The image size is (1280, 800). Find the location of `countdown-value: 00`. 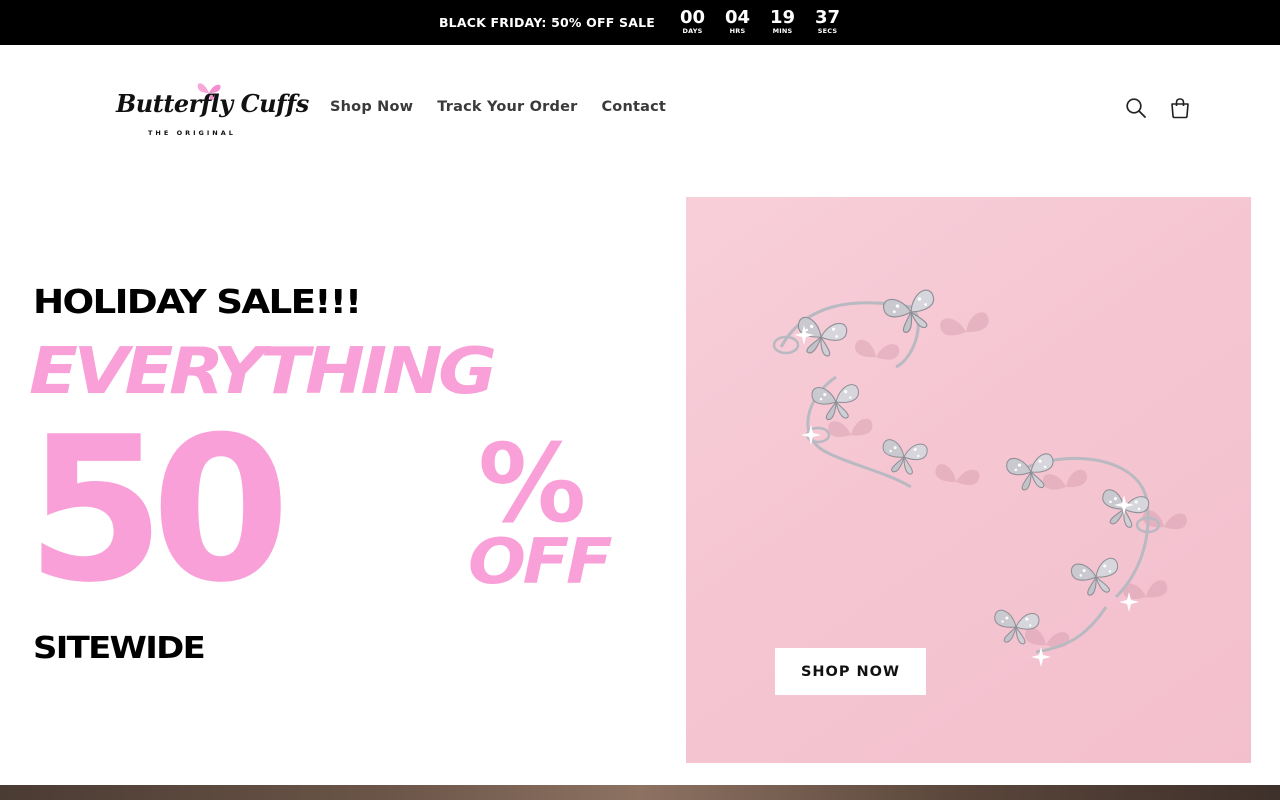

countdown-value: 00 is located at coordinates (693, 17).